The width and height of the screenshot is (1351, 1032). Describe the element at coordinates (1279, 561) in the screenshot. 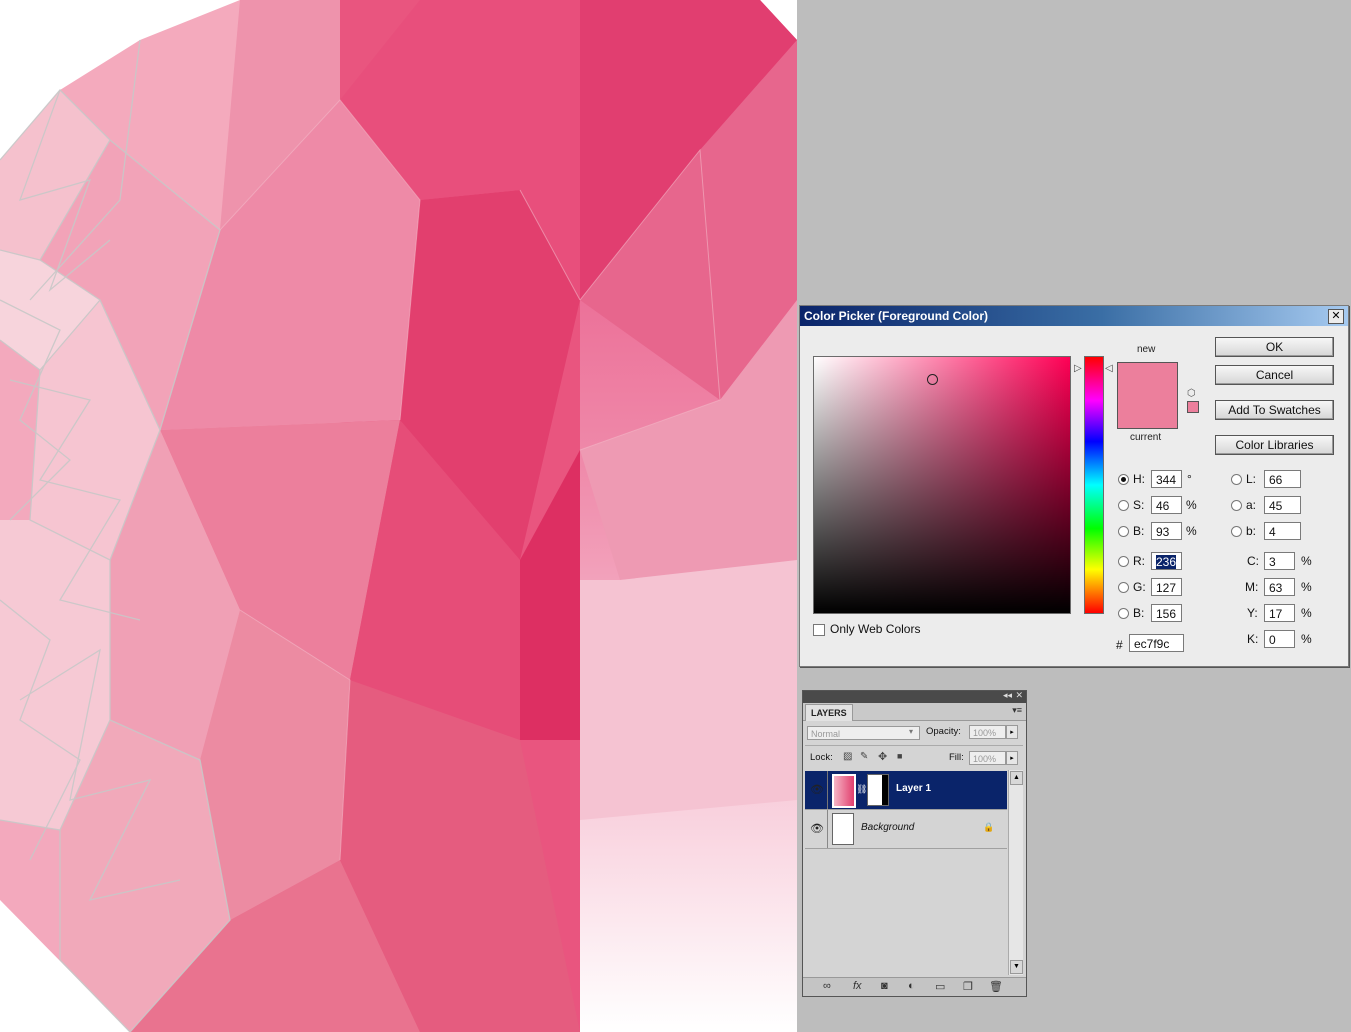

I see `cyan-input: 3` at that location.